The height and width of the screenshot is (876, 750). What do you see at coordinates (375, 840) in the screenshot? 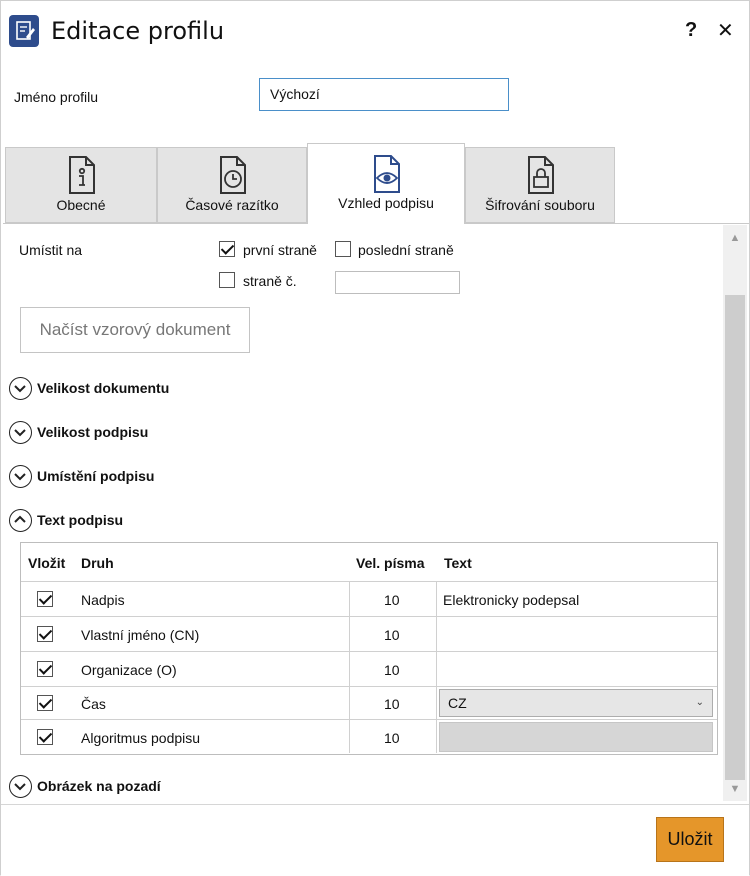
I see `dialog-footer` at bounding box center [375, 840].